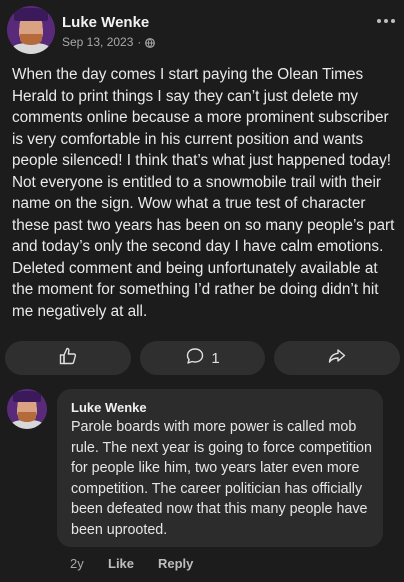 This screenshot has height=582, width=404. What do you see at coordinates (215, 358) in the screenshot?
I see `comment-count: 1` at bounding box center [215, 358].